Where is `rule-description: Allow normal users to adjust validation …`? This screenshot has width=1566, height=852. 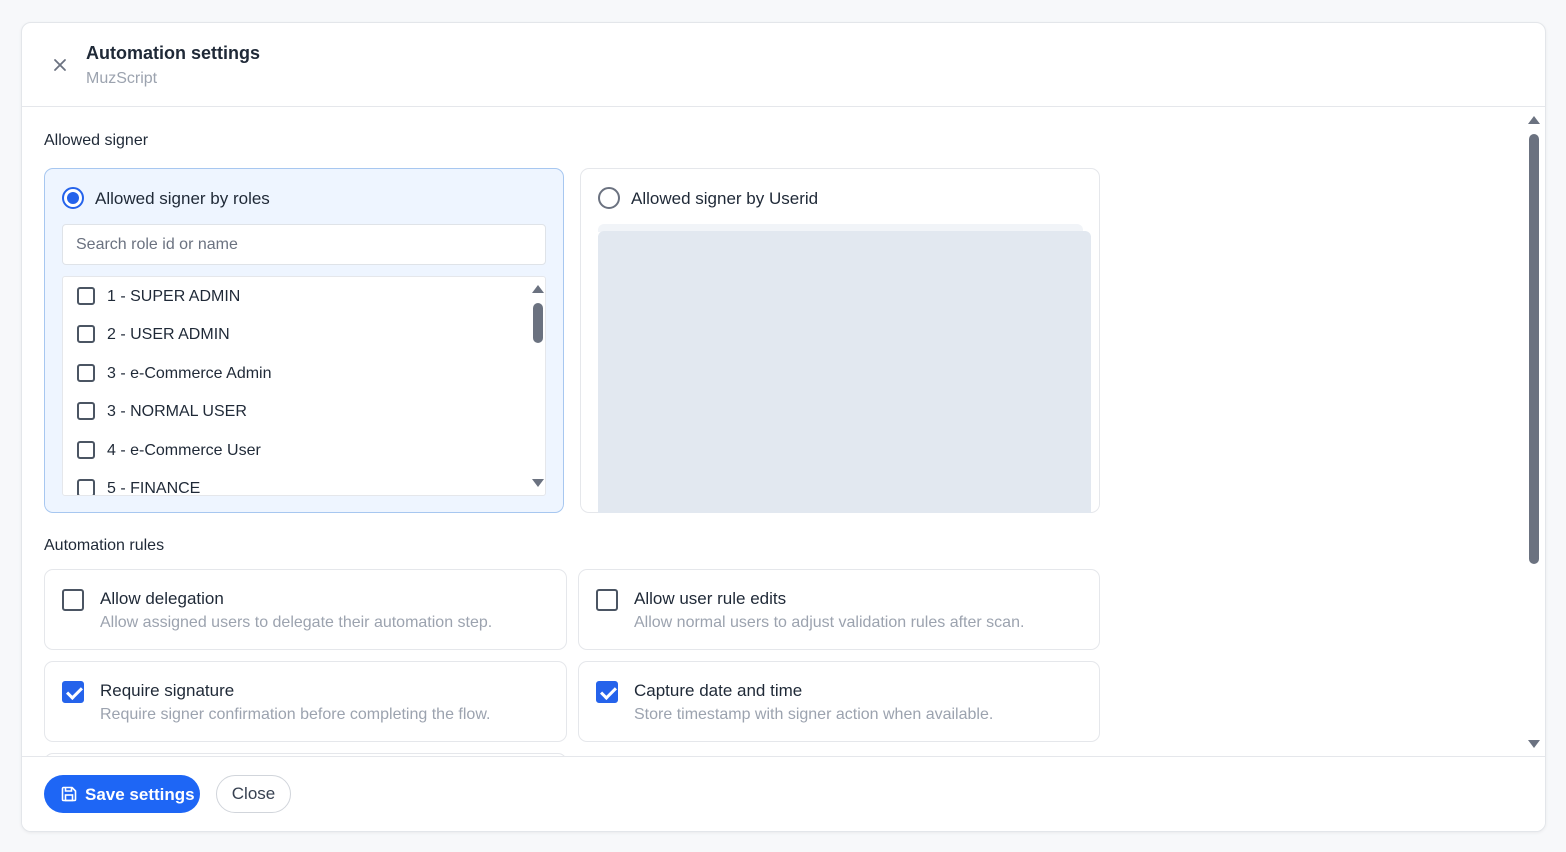
rule-description: Allow normal users to adjust validation … is located at coordinates (829, 622).